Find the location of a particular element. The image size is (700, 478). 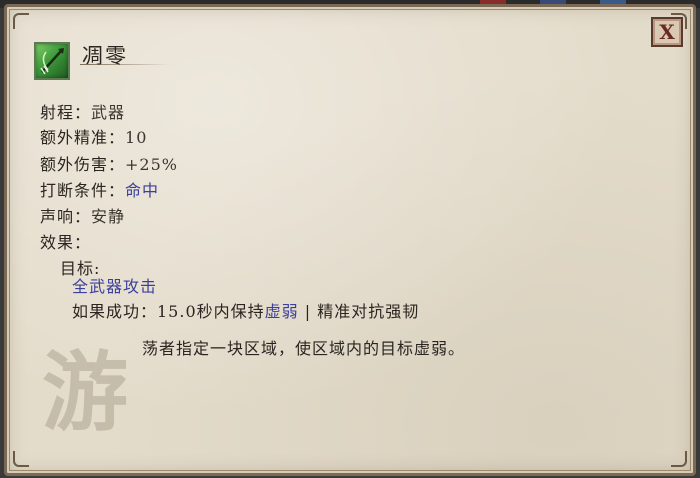

weakened-link: 虚弱 is located at coordinates (282, 311).